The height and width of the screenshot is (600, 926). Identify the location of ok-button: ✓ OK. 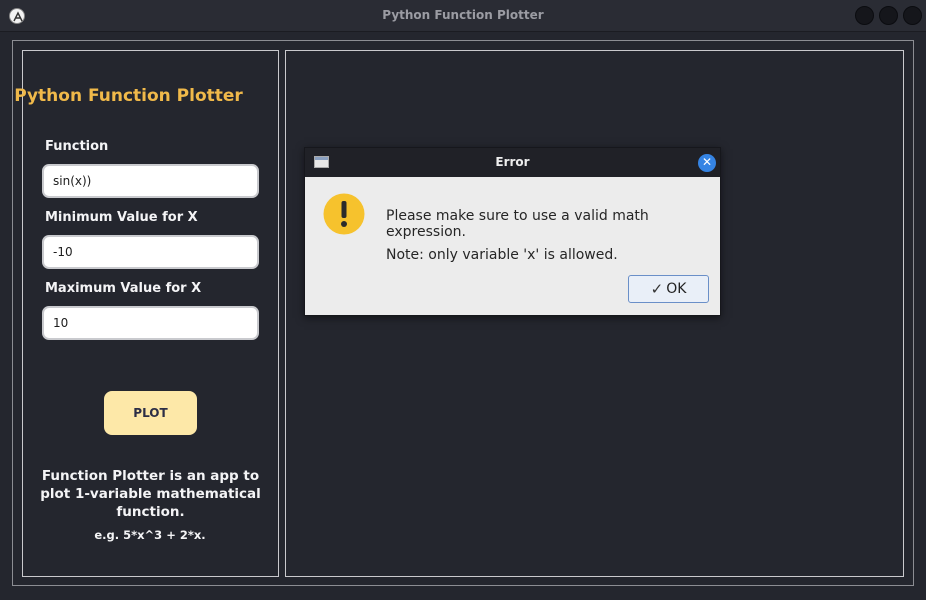
(668, 289).